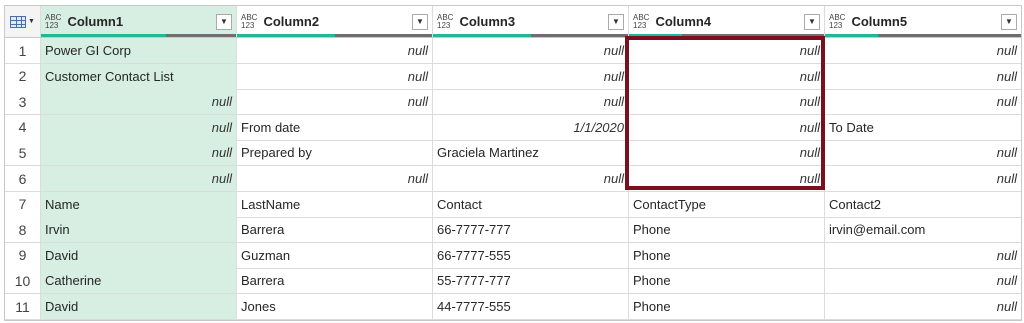  What do you see at coordinates (531, 204) in the screenshot?
I see `table-cell: Contact` at bounding box center [531, 204].